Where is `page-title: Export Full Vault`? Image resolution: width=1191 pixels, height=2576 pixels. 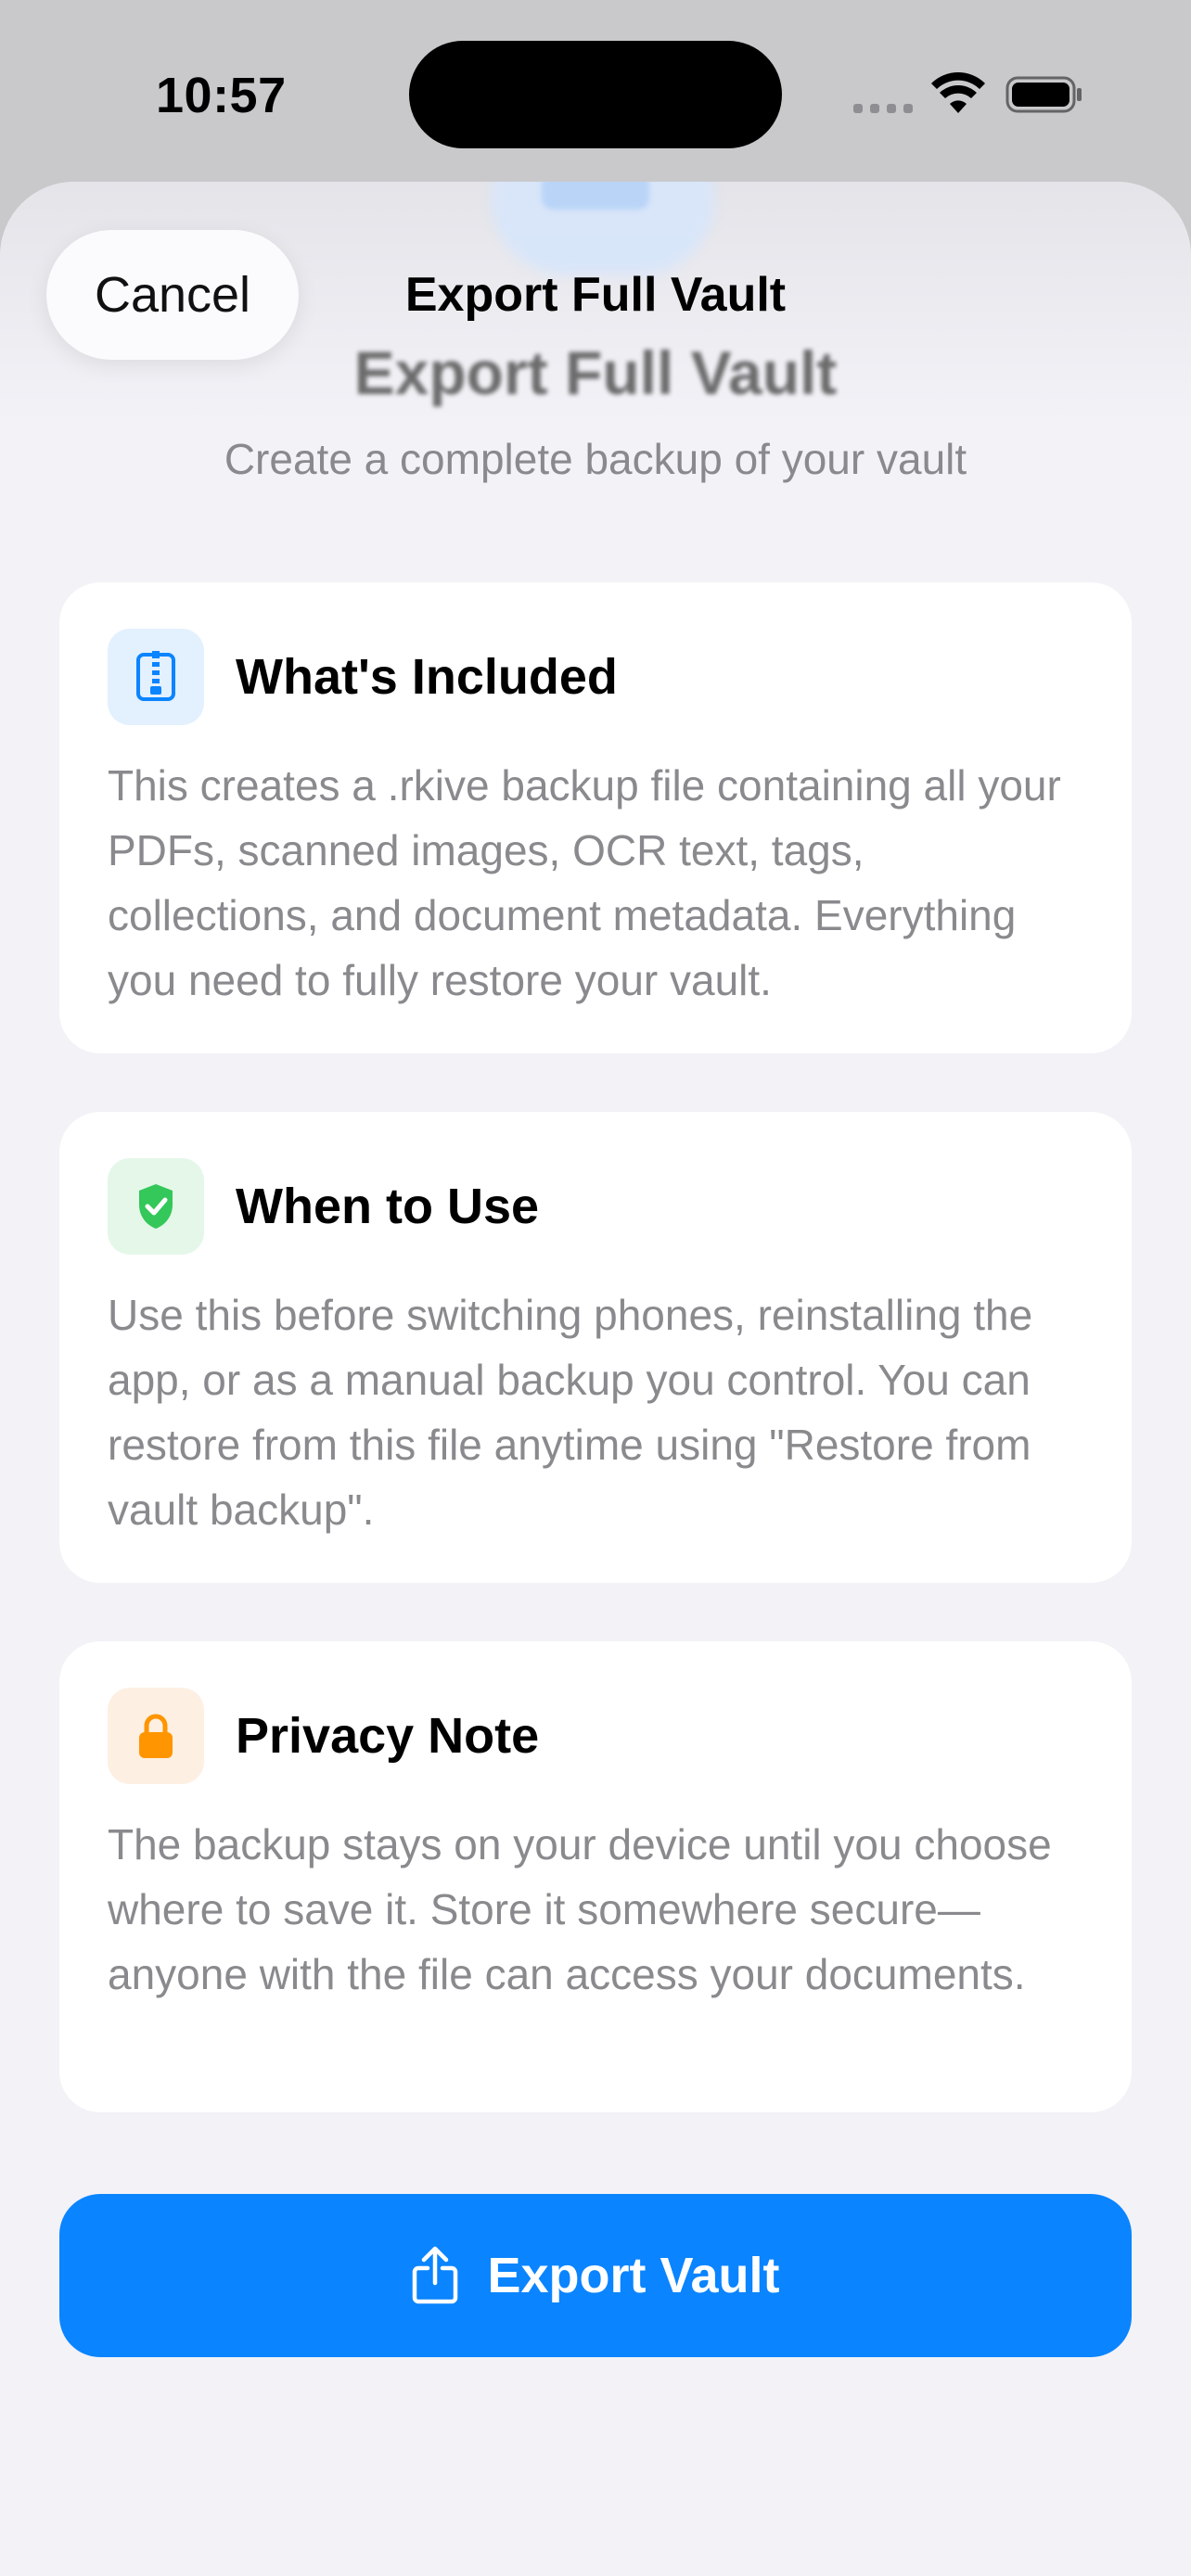
page-title: Export Full Vault is located at coordinates (595, 373).